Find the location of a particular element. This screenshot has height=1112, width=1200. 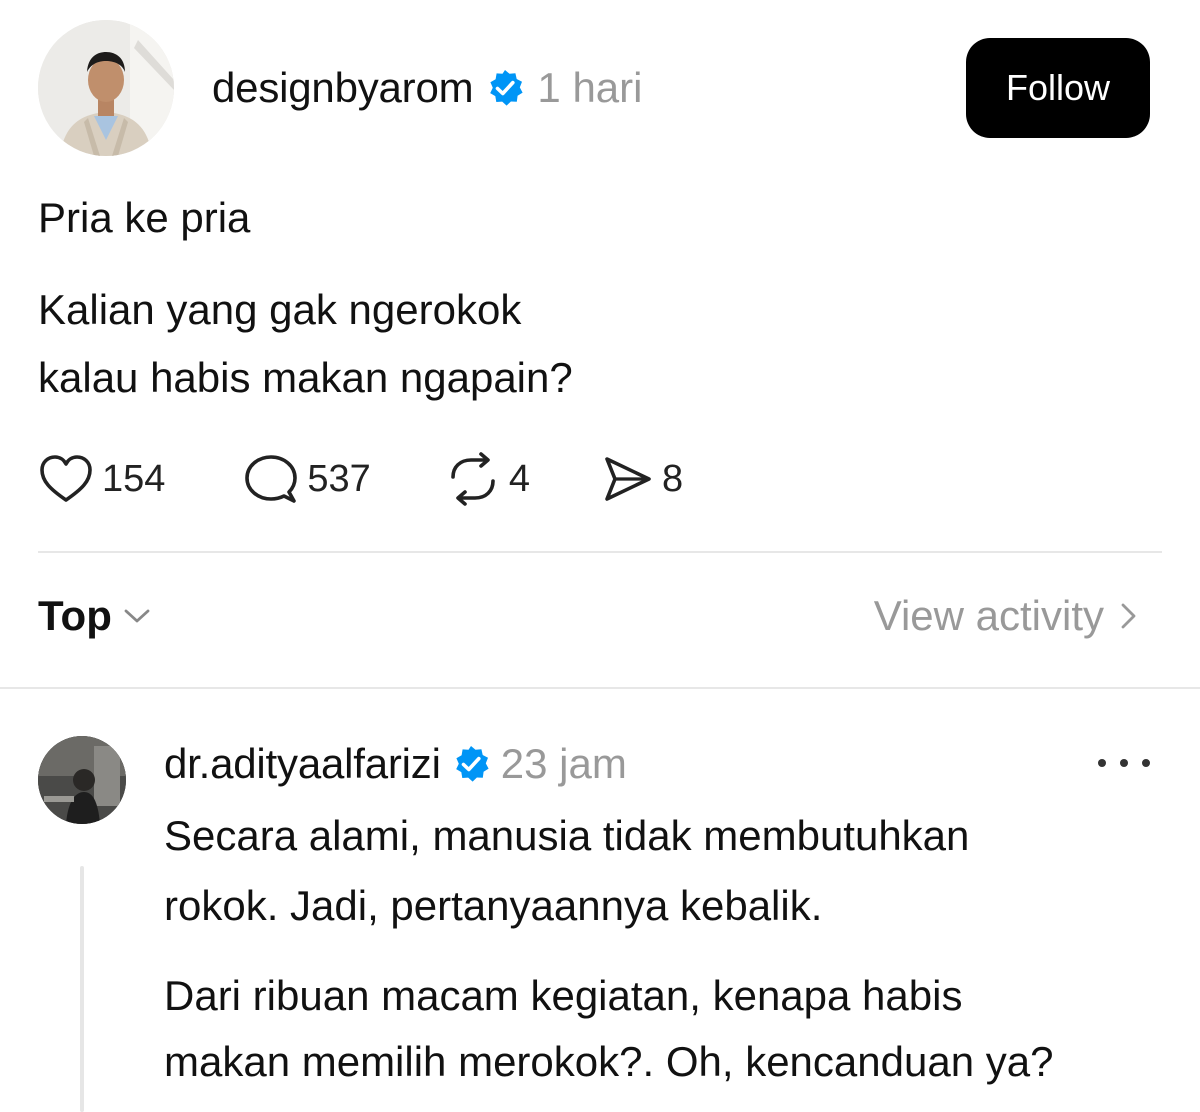

view-activity-label: View activity is located at coordinates (988, 615).